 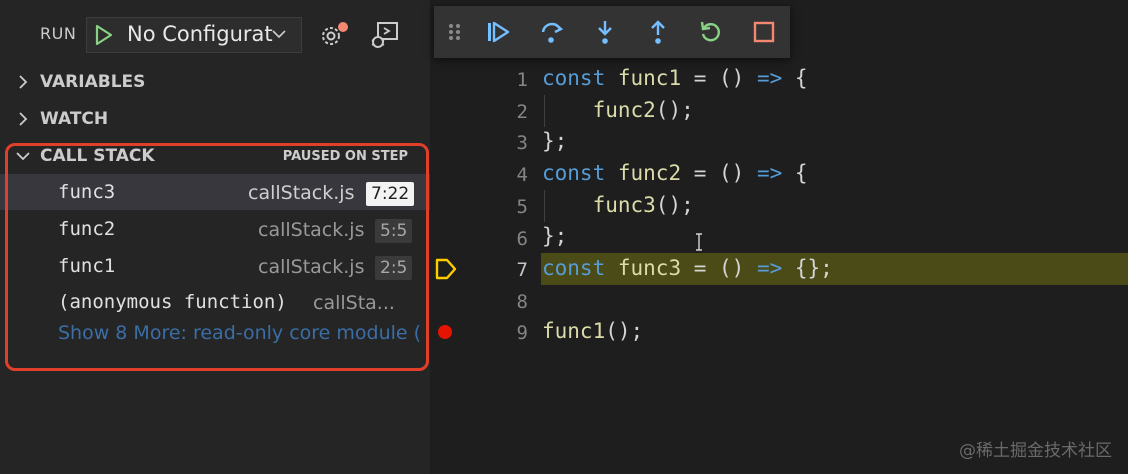 What do you see at coordinates (244, 333) in the screenshot?
I see `show-more-frames-link: Show 8 More: read-only core module (` at bounding box center [244, 333].